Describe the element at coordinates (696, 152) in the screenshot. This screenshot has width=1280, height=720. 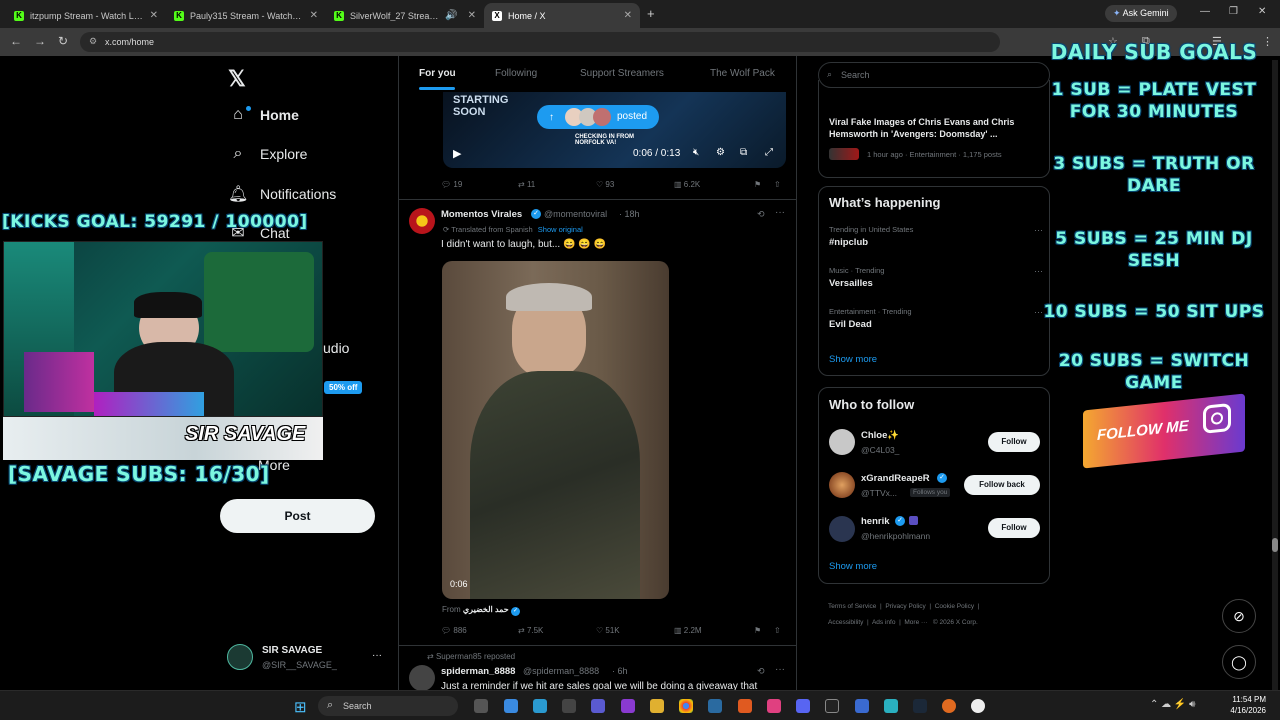
I see `mute-icon: 🔇︎` at that location.